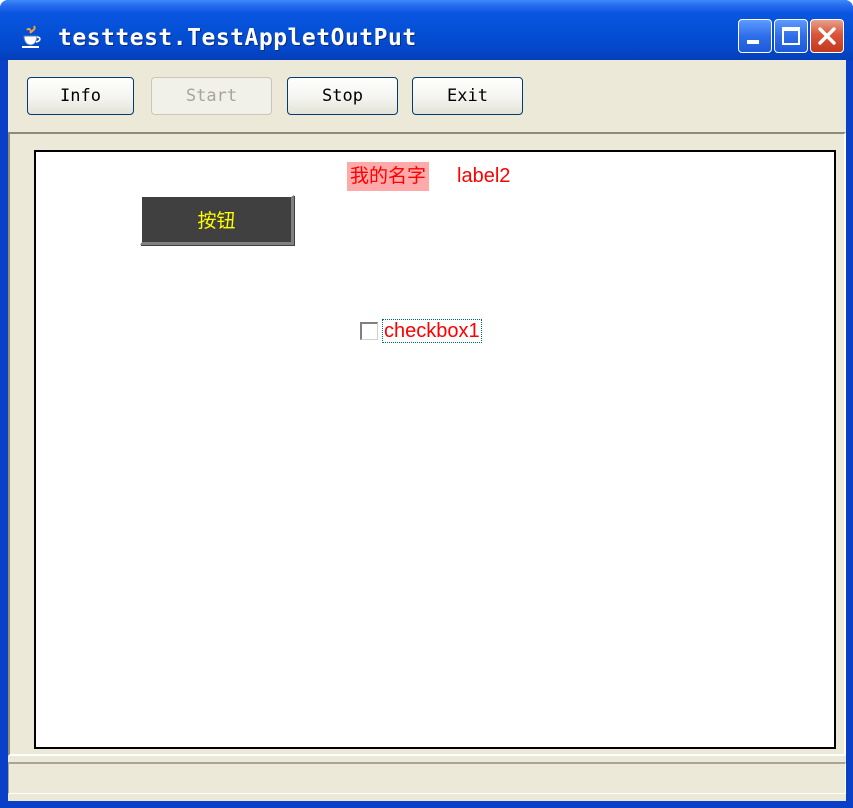 The width and height of the screenshot is (853, 808). I want to click on info-button: Info, so click(80, 96).